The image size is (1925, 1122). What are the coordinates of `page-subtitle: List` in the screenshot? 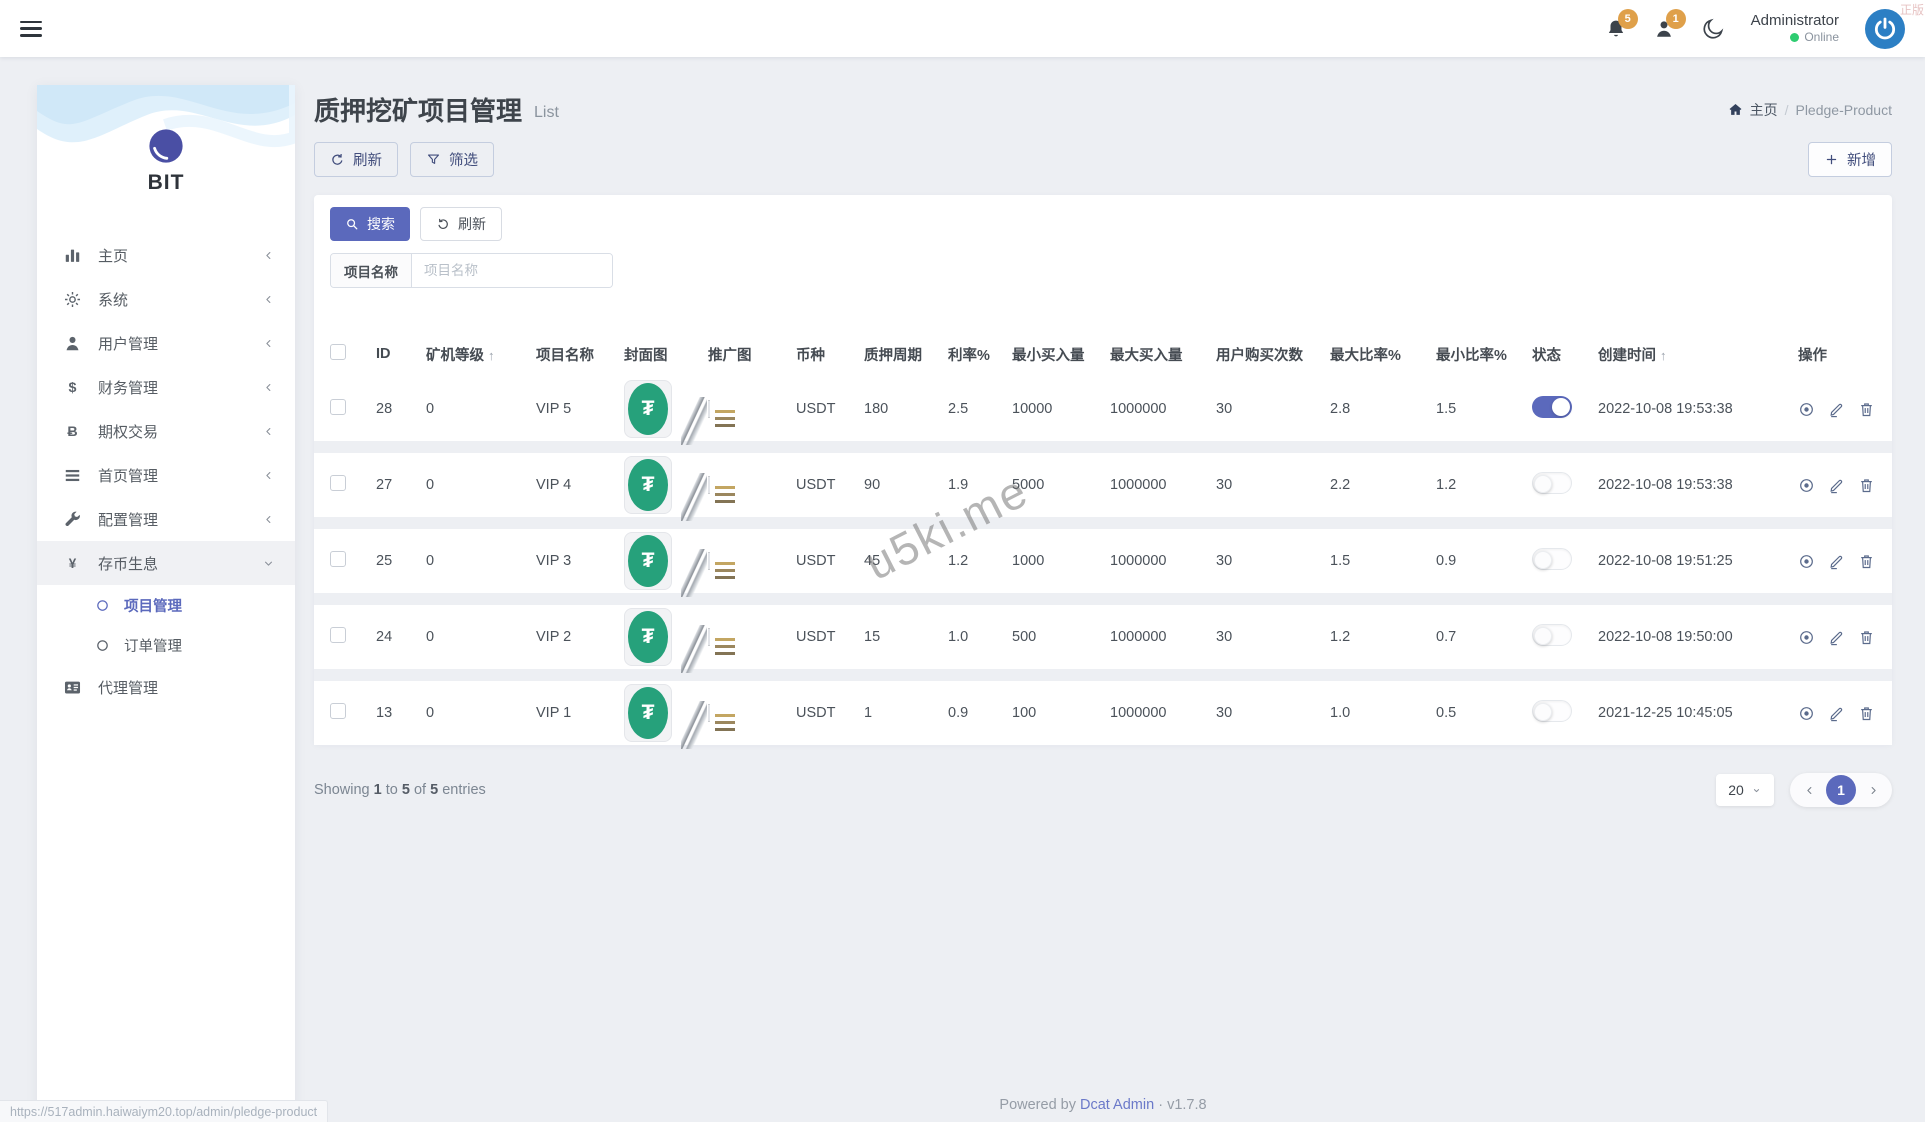 It's located at (546, 112).